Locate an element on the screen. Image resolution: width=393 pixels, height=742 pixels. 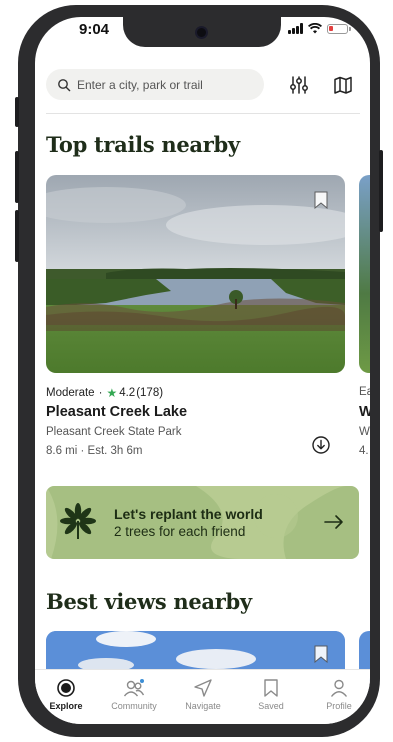
section-title-best-views: Best views nearby is located at coordinates (149, 601).